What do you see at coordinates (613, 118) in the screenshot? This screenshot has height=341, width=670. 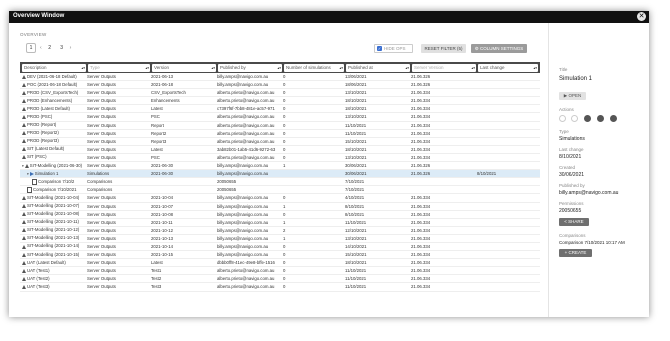 I see `action-delete-icon` at bounding box center [613, 118].